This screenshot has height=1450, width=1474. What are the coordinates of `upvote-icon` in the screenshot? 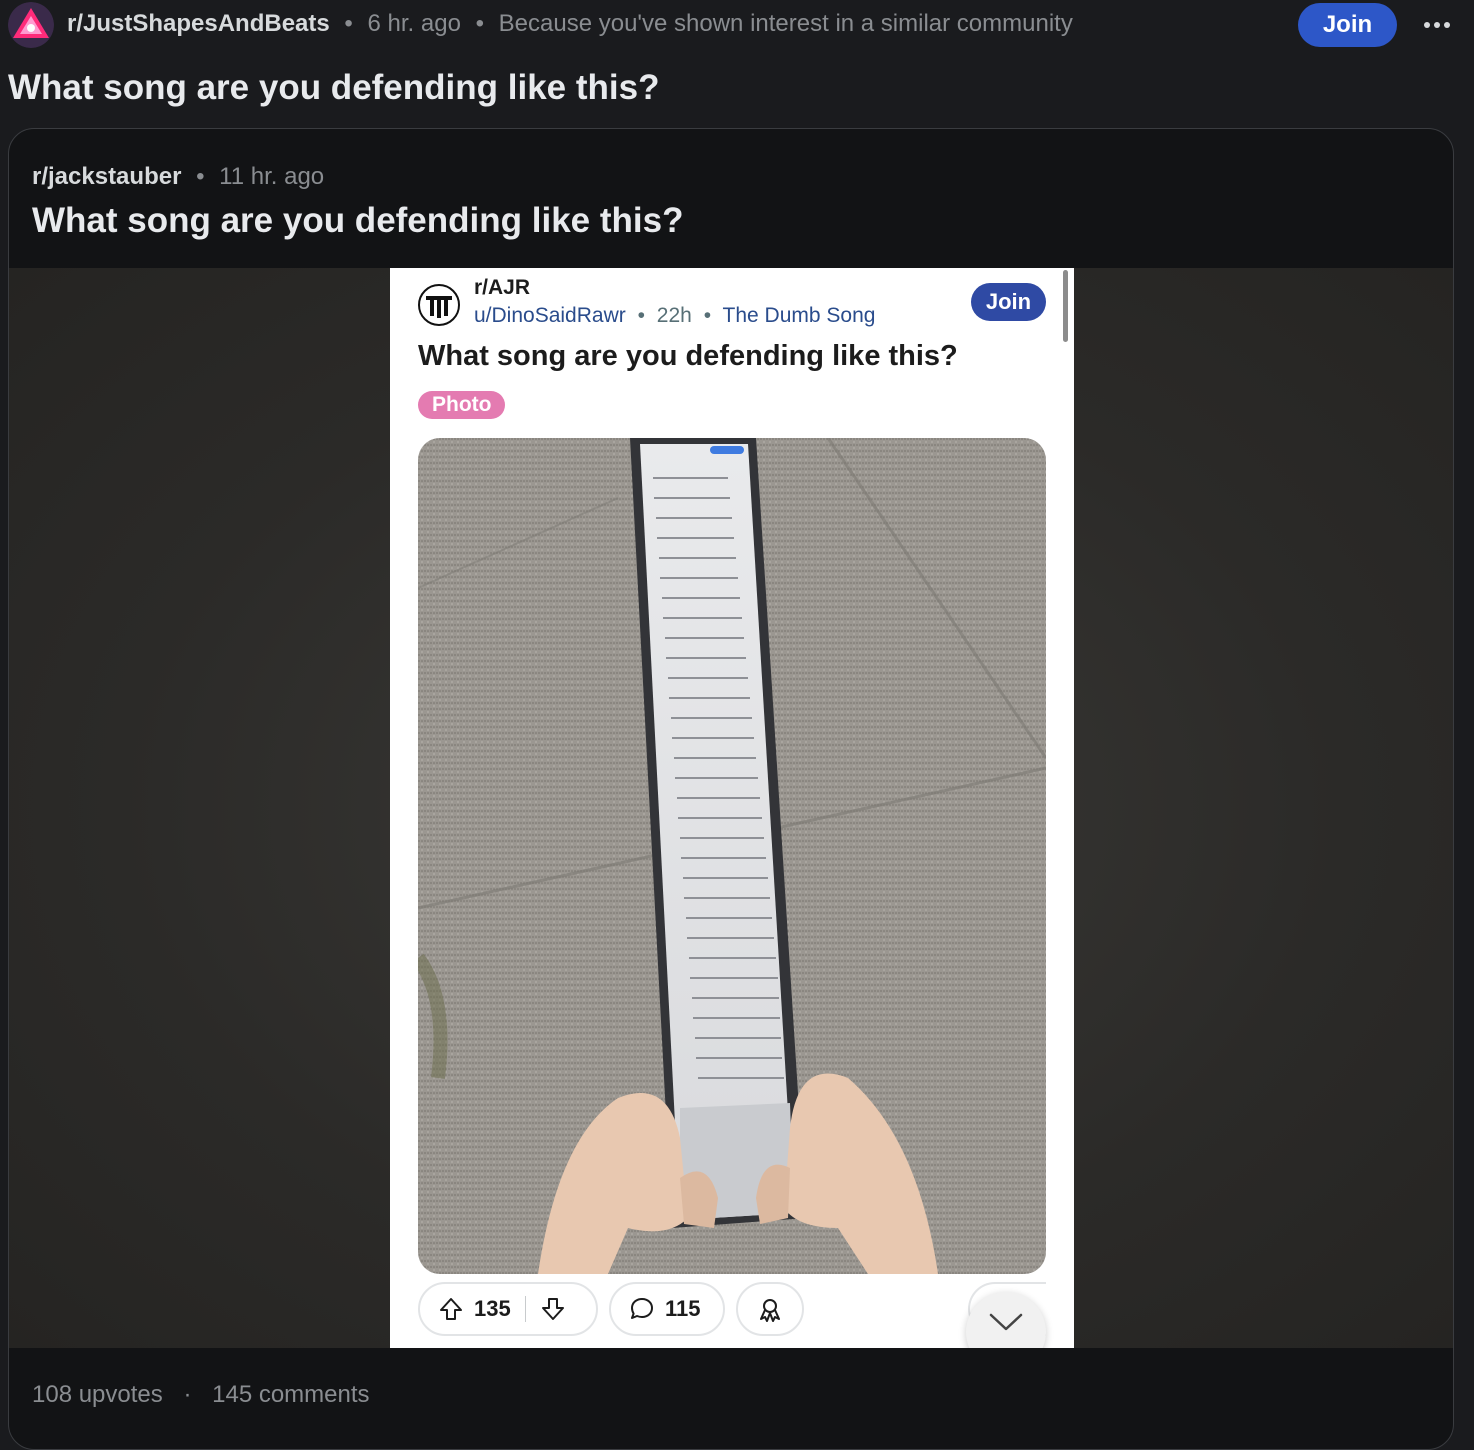 It's located at (451, 1309).